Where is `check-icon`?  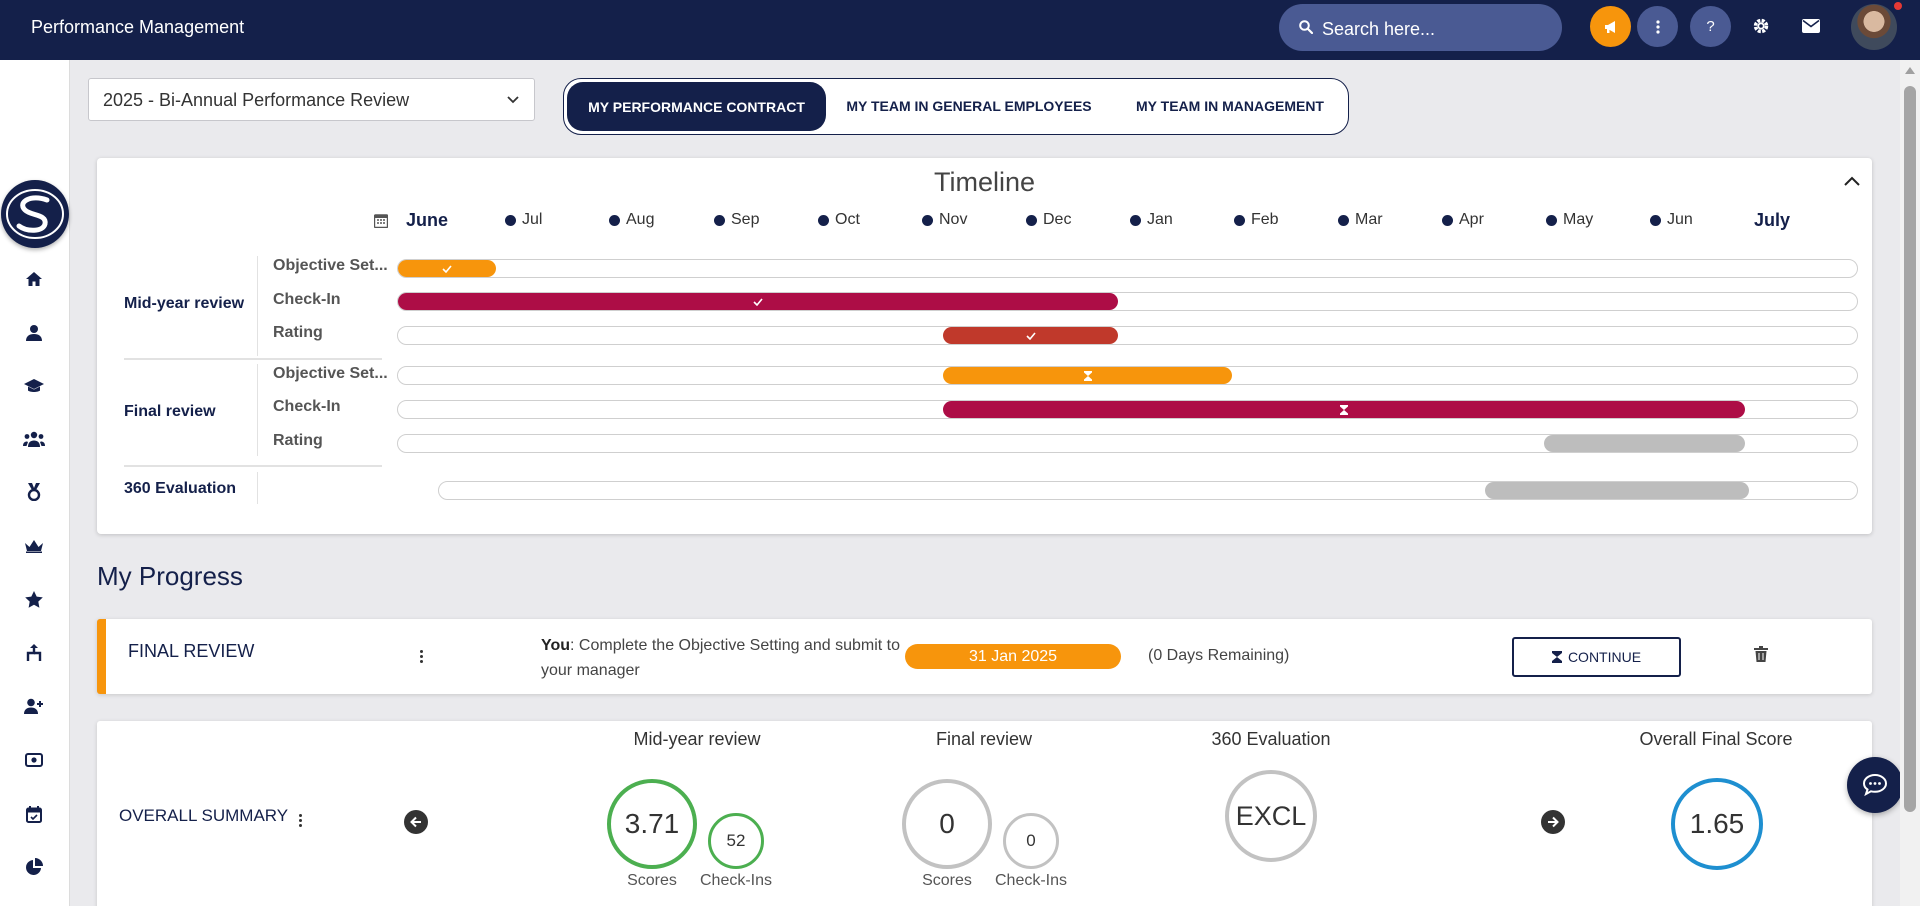 check-icon is located at coordinates (758, 301).